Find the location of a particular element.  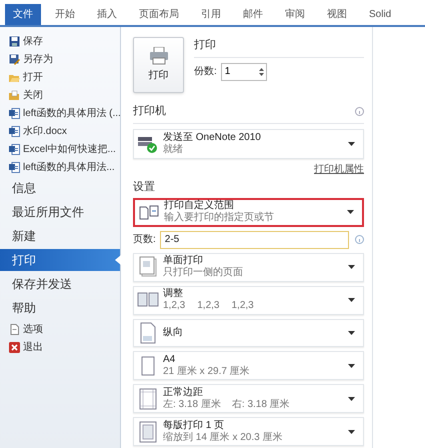

ribbon-tab: 开始 is located at coordinates (65, 14).